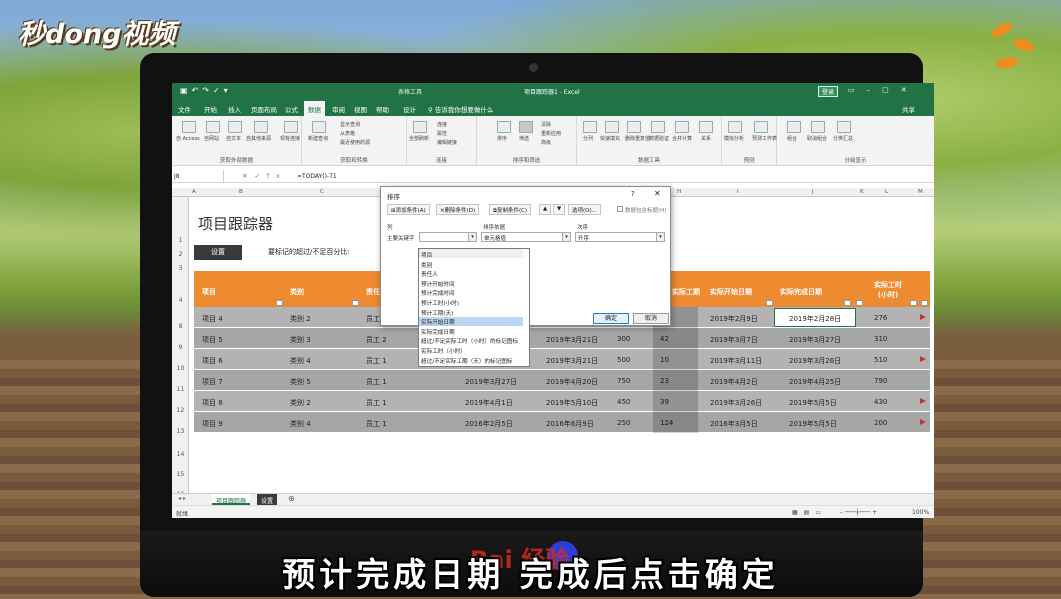 This screenshot has height=599, width=1061. What do you see at coordinates (206, 90) in the screenshot?
I see `quick-access-toolbar: ▣↶↷✓▾` at bounding box center [206, 90].